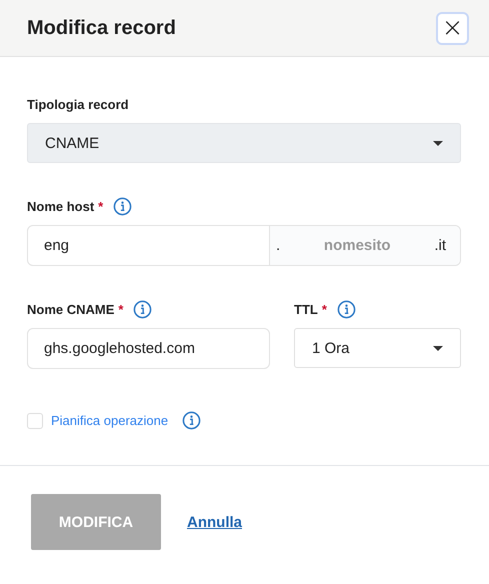 The height and width of the screenshot is (584, 489). I want to click on dialog-title: Modifica record, so click(101, 28).